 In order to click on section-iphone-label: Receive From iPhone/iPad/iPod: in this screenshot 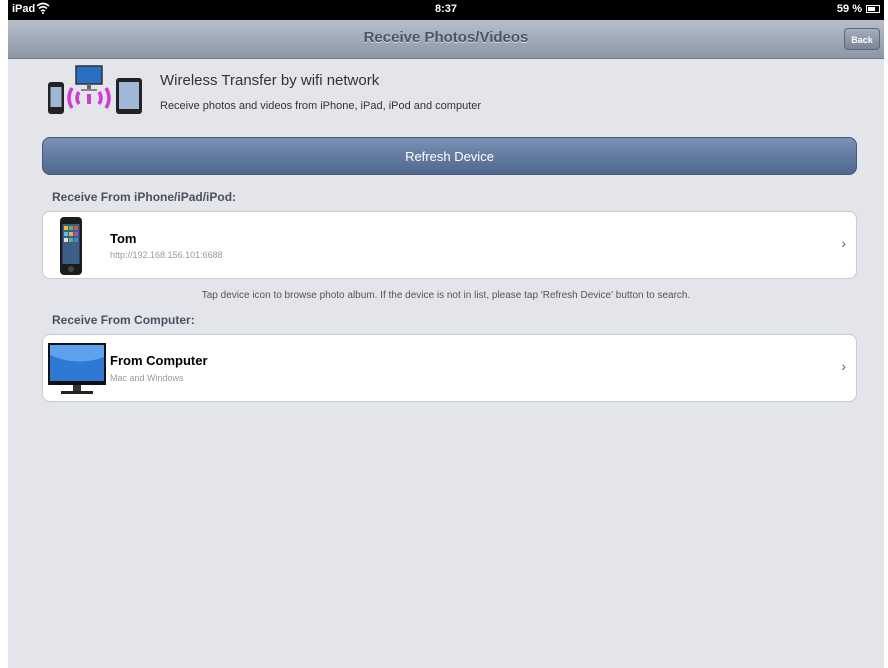, I will do `click(144, 197)`.